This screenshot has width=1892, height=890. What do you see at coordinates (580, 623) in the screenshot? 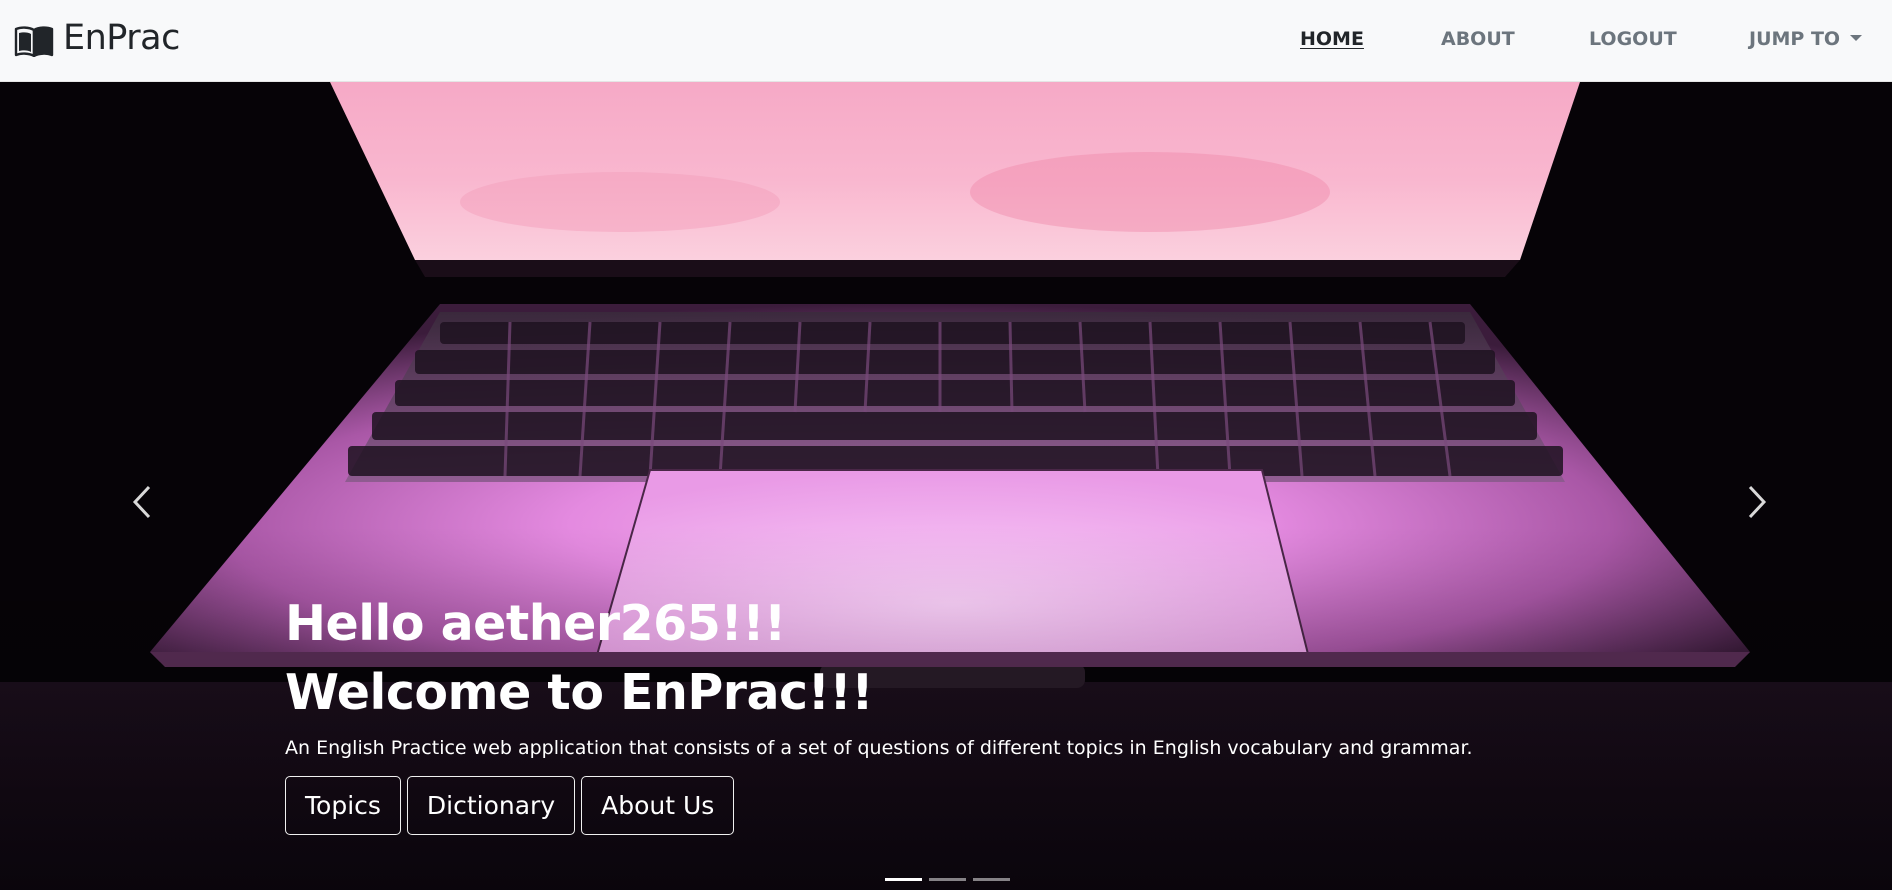
I see `username: aether265` at bounding box center [580, 623].